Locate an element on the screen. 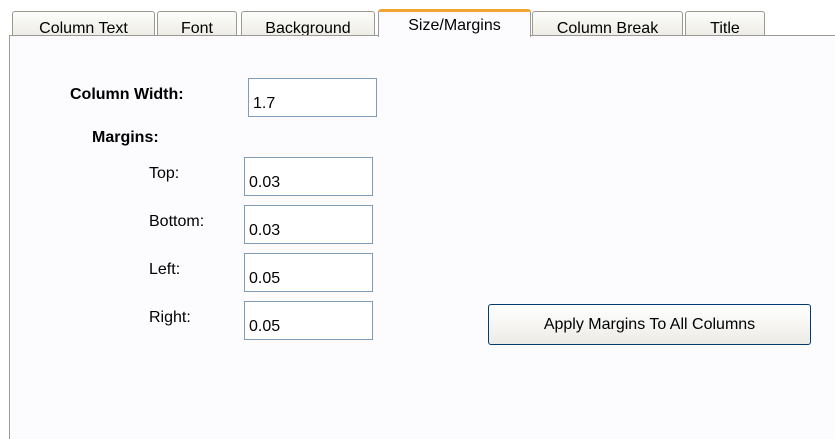 Image resolution: width=835 pixels, height=439 pixels. left-margin-label: Left: is located at coordinates (165, 269).